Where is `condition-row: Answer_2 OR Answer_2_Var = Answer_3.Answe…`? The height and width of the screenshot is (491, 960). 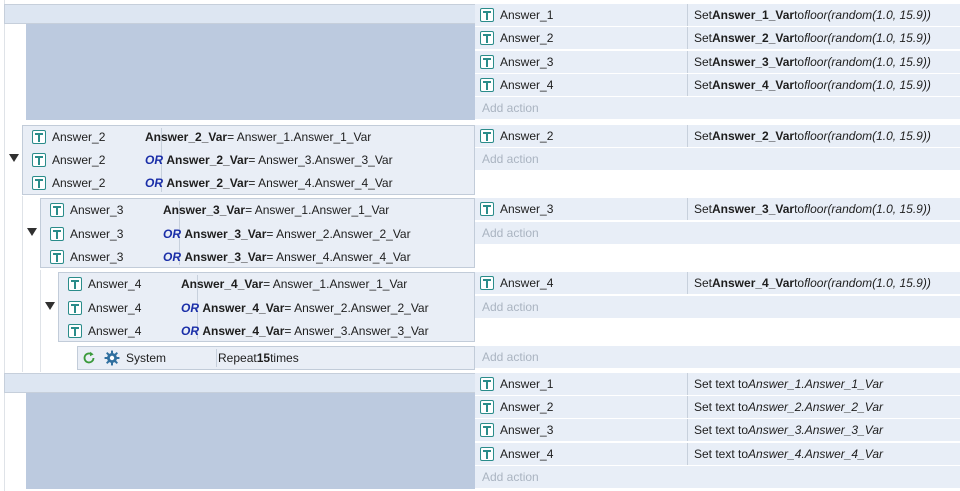
condition-row: Answer_2 OR Answer_2_Var = Answer_3.Answe… is located at coordinates (210, 159).